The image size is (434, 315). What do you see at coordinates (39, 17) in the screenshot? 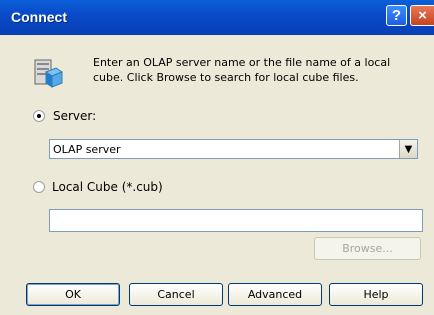
I see `window-title: Connect` at bounding box center [39, 17].